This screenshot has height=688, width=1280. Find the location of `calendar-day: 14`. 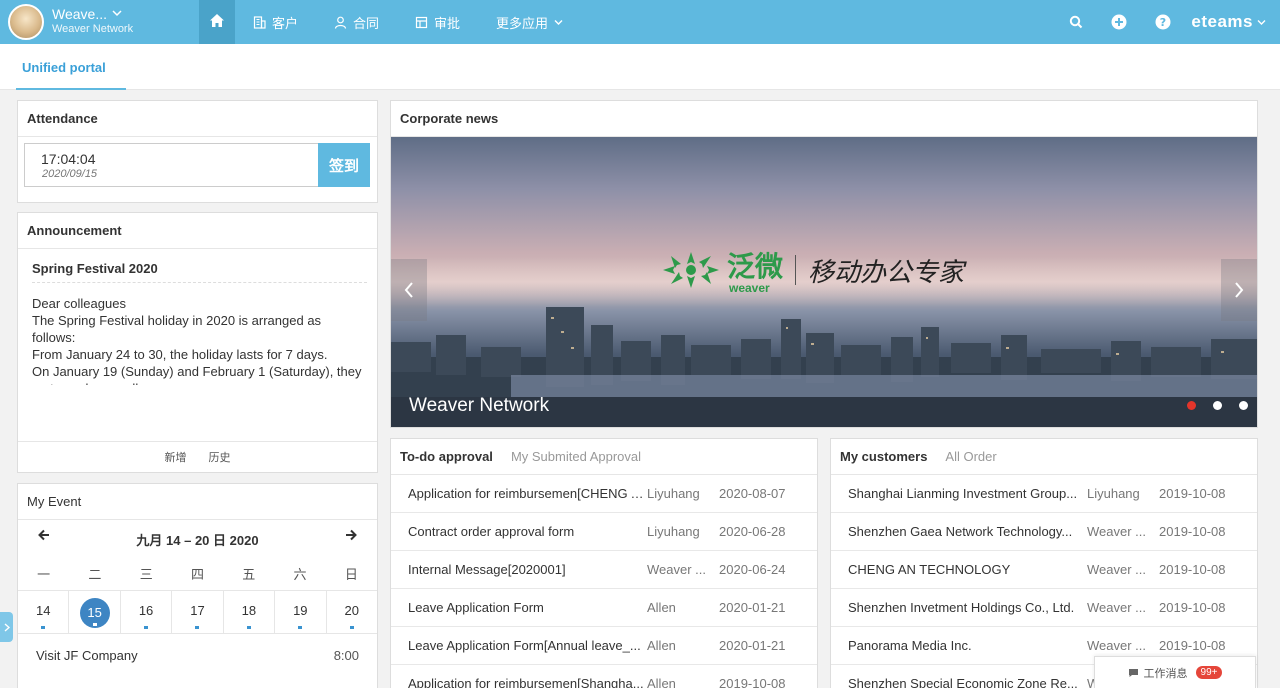

calendar-day: 14 is located at coordinates (44, 612).